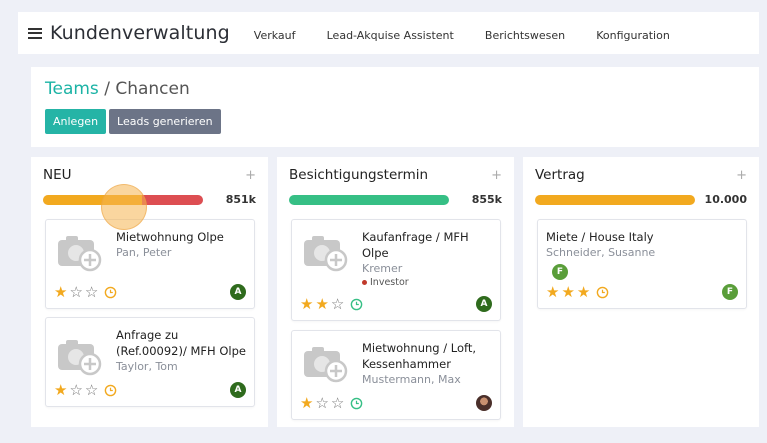 The image size is (767, 443). Describe the element at coordinates (411, 379) in the screenshot. I see `card-contact: Mustermann, Max` at that location.